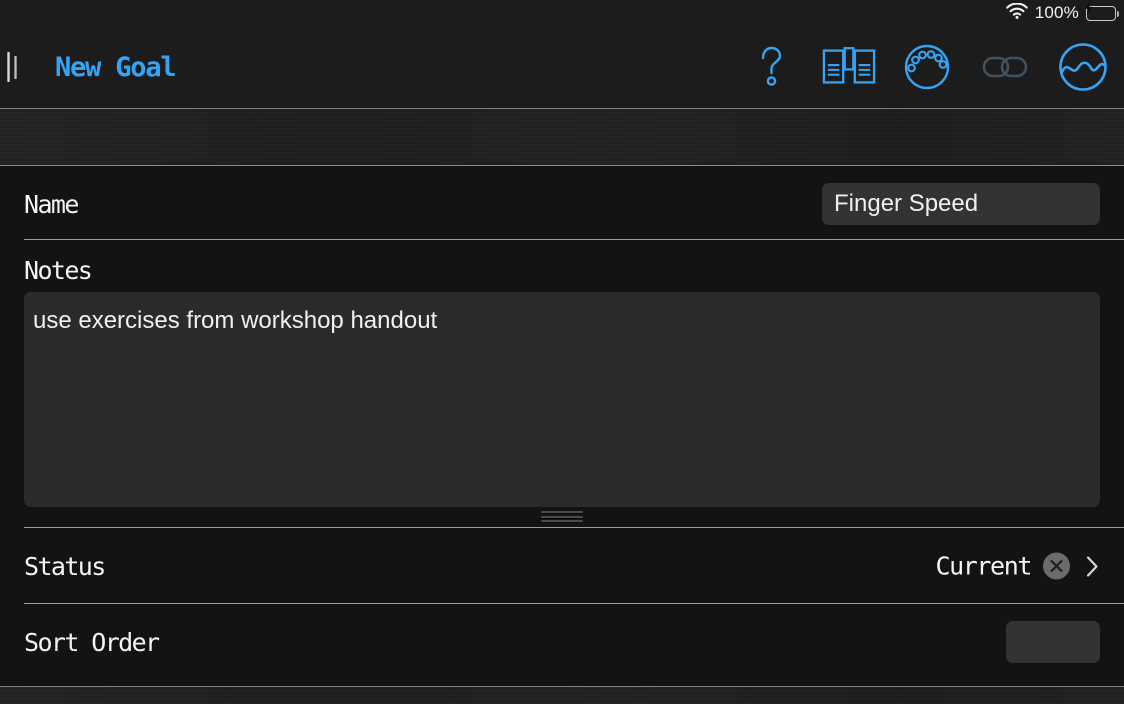 The image size is (1124, 704). What do you see at coordinates (65, 566) in the screenshot?
I see `status-label: Status` at bounding box center [65, 566].